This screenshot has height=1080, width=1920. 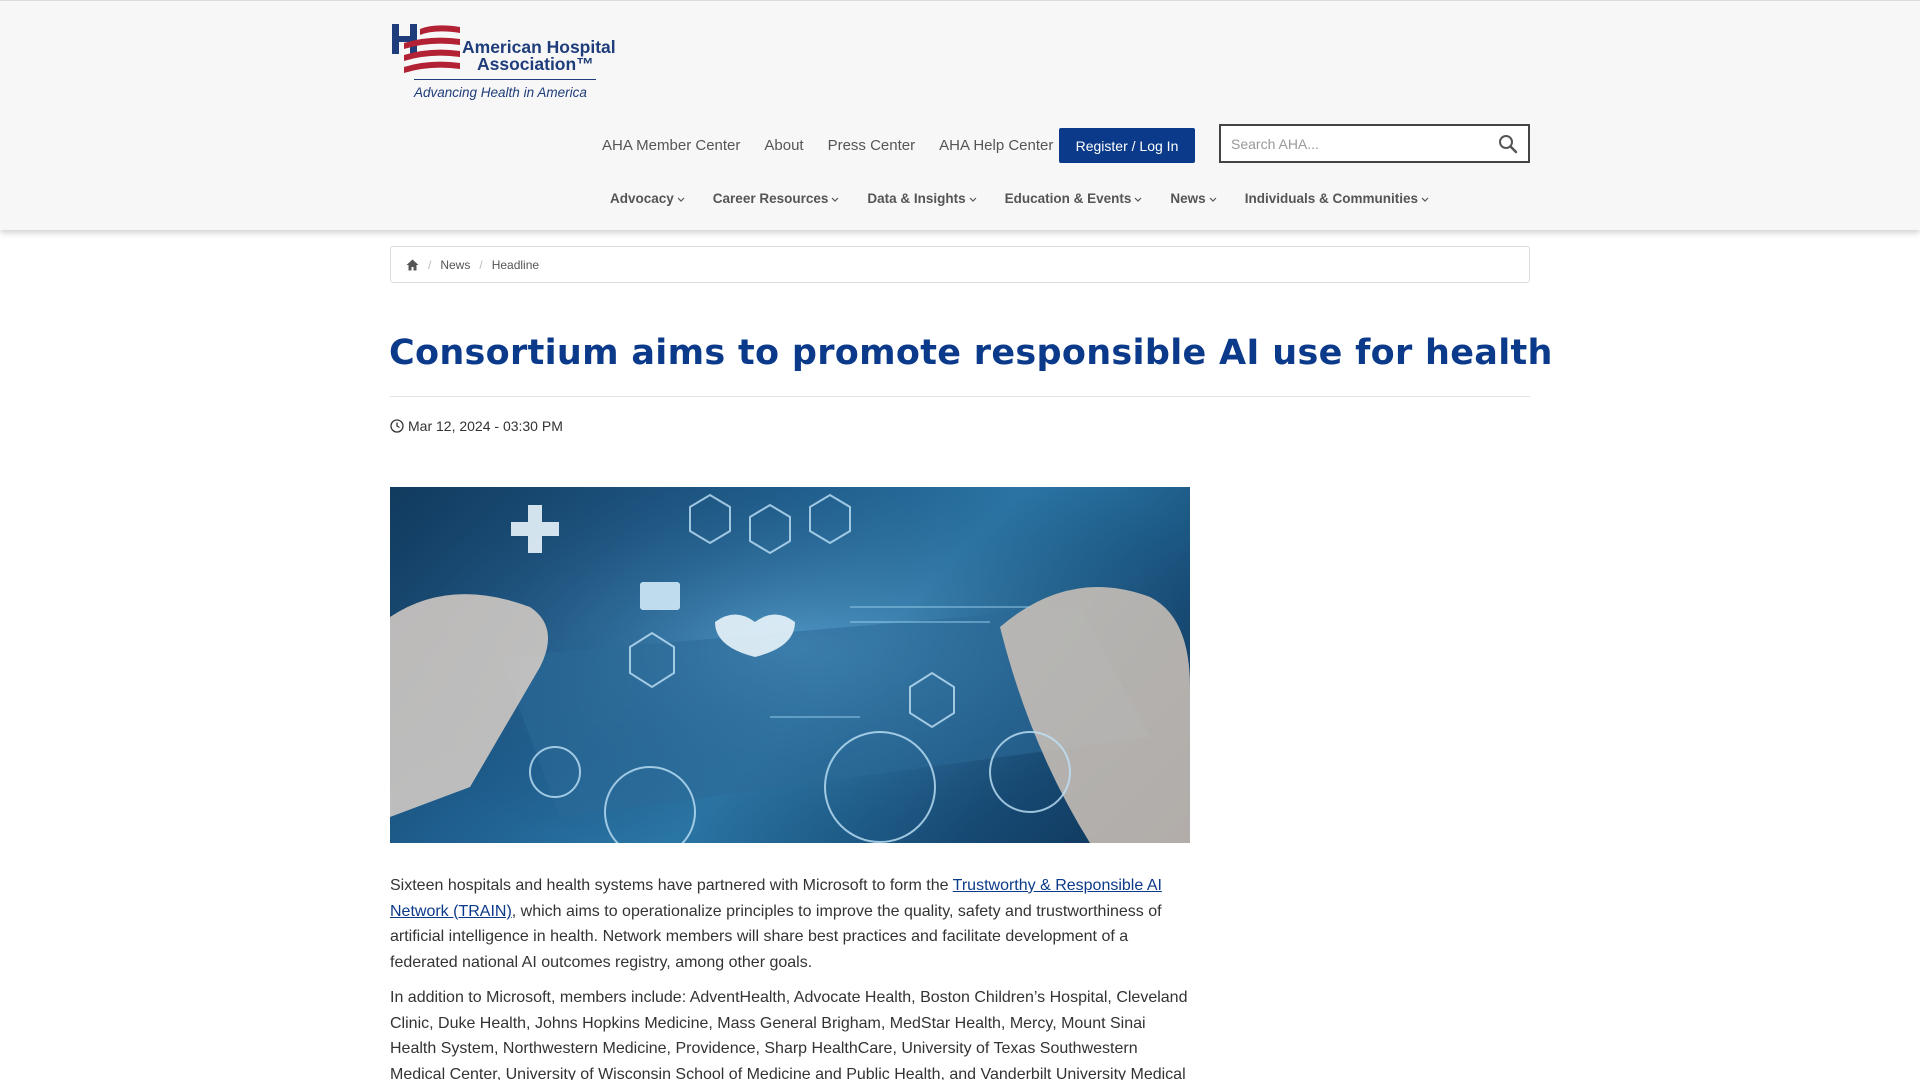 I want to click on article-hero-image, so click(x=790, y=665).